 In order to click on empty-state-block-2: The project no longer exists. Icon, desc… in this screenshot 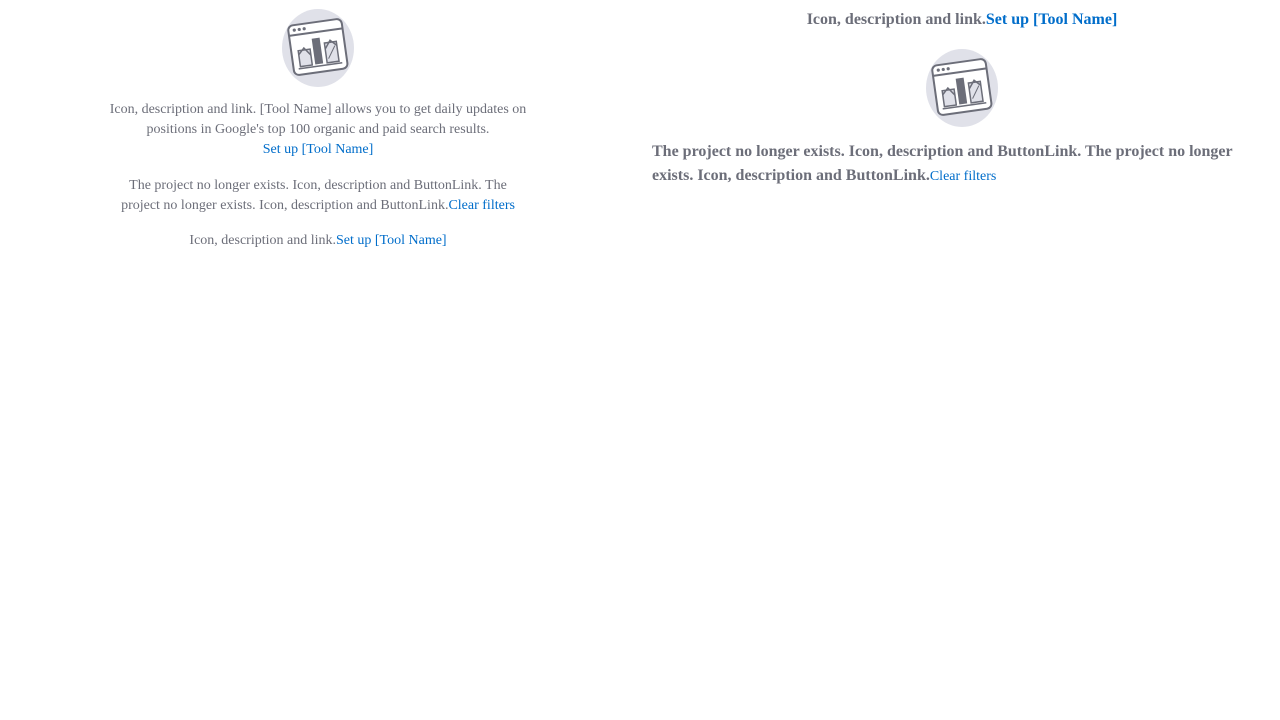, I will do `click(318, 196)`.